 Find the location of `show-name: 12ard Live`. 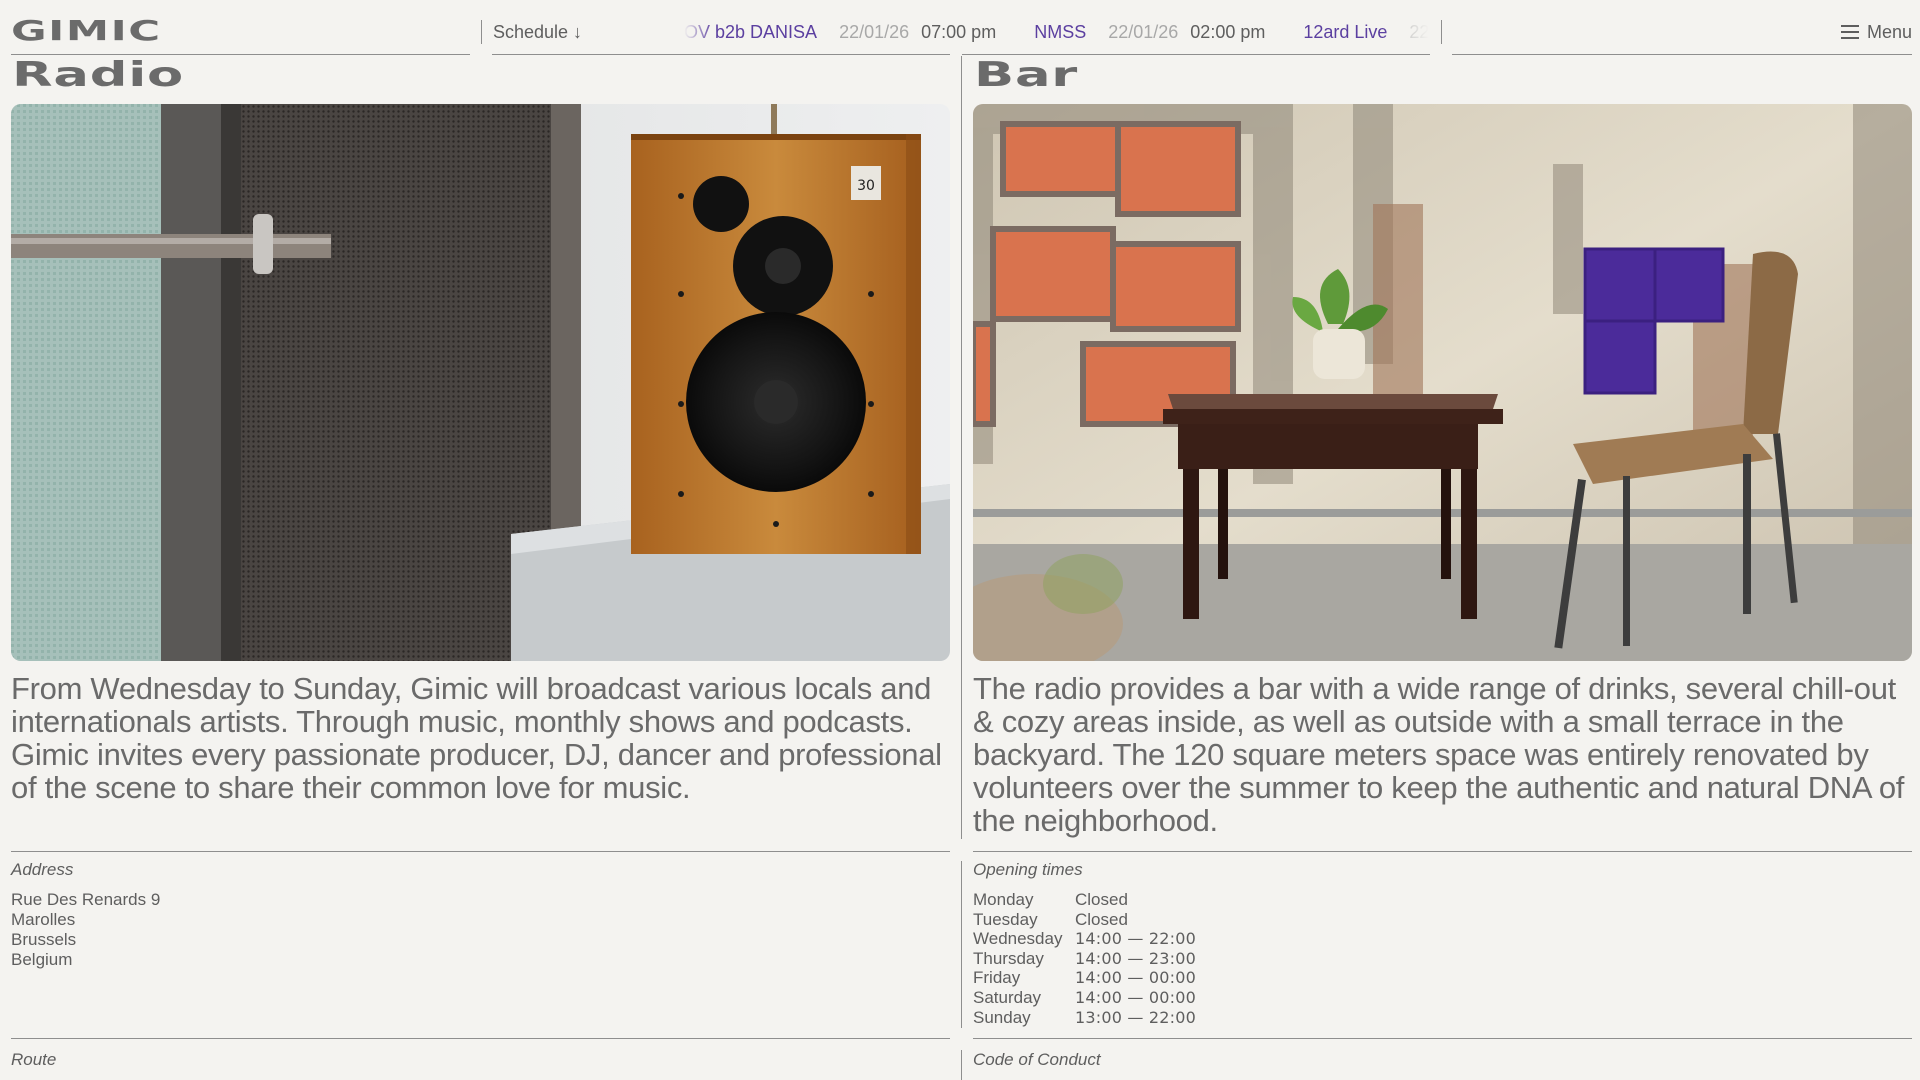

show-name: 12ard Live is located at coordinates (1345, 32).